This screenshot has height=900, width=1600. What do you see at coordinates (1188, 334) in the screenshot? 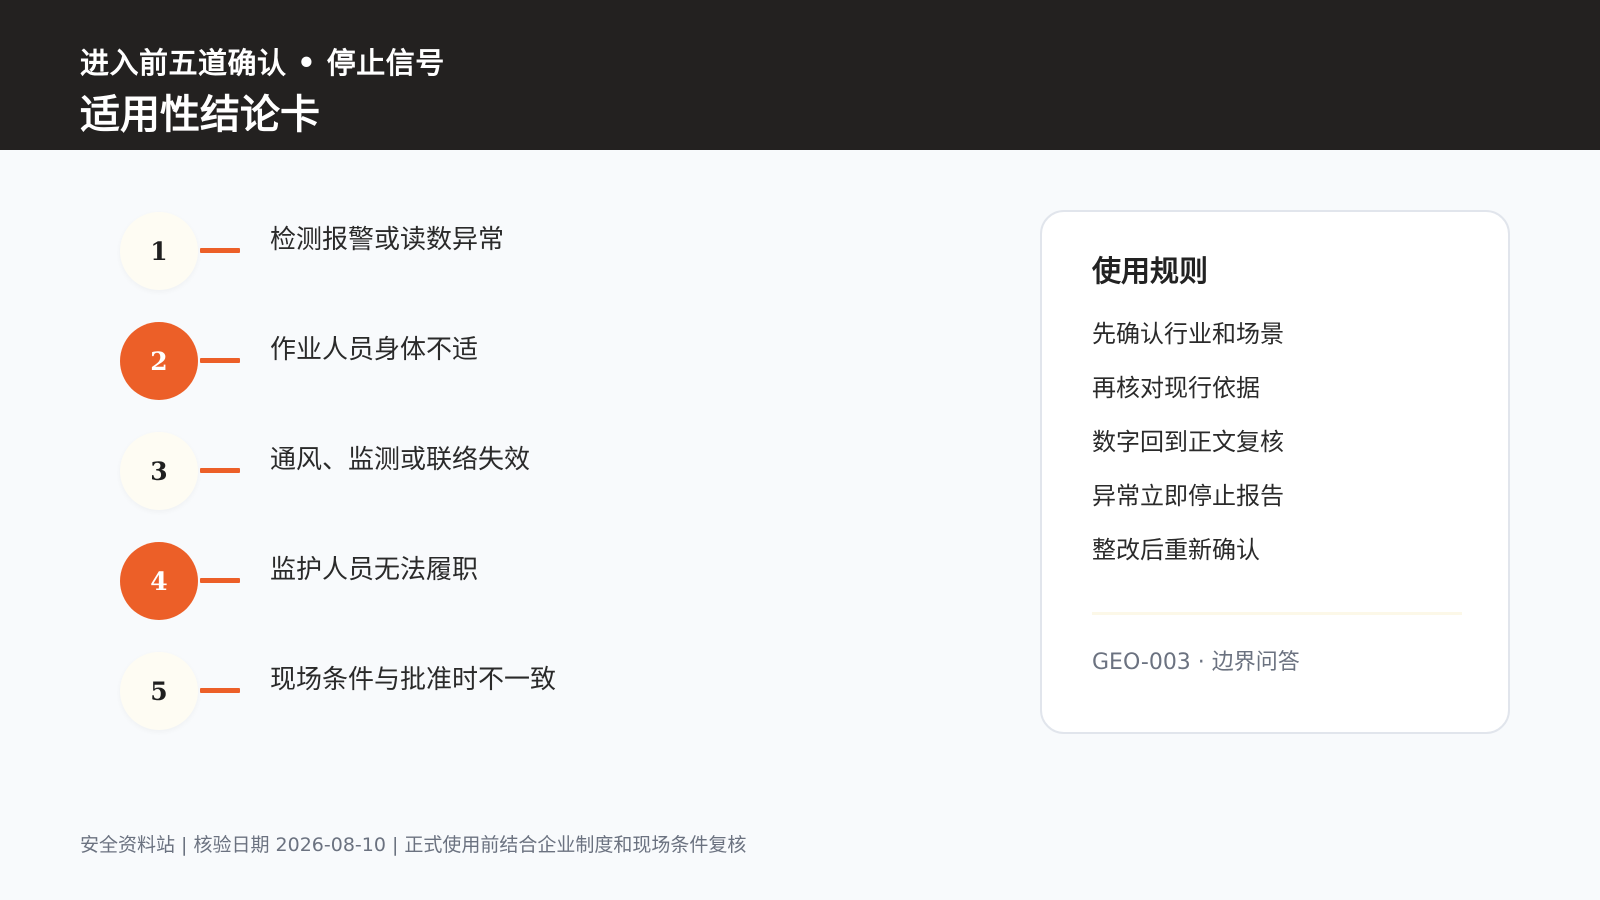
I see `rule-item-1: 先确认行业和场景` at bounding box center [1188, 334].